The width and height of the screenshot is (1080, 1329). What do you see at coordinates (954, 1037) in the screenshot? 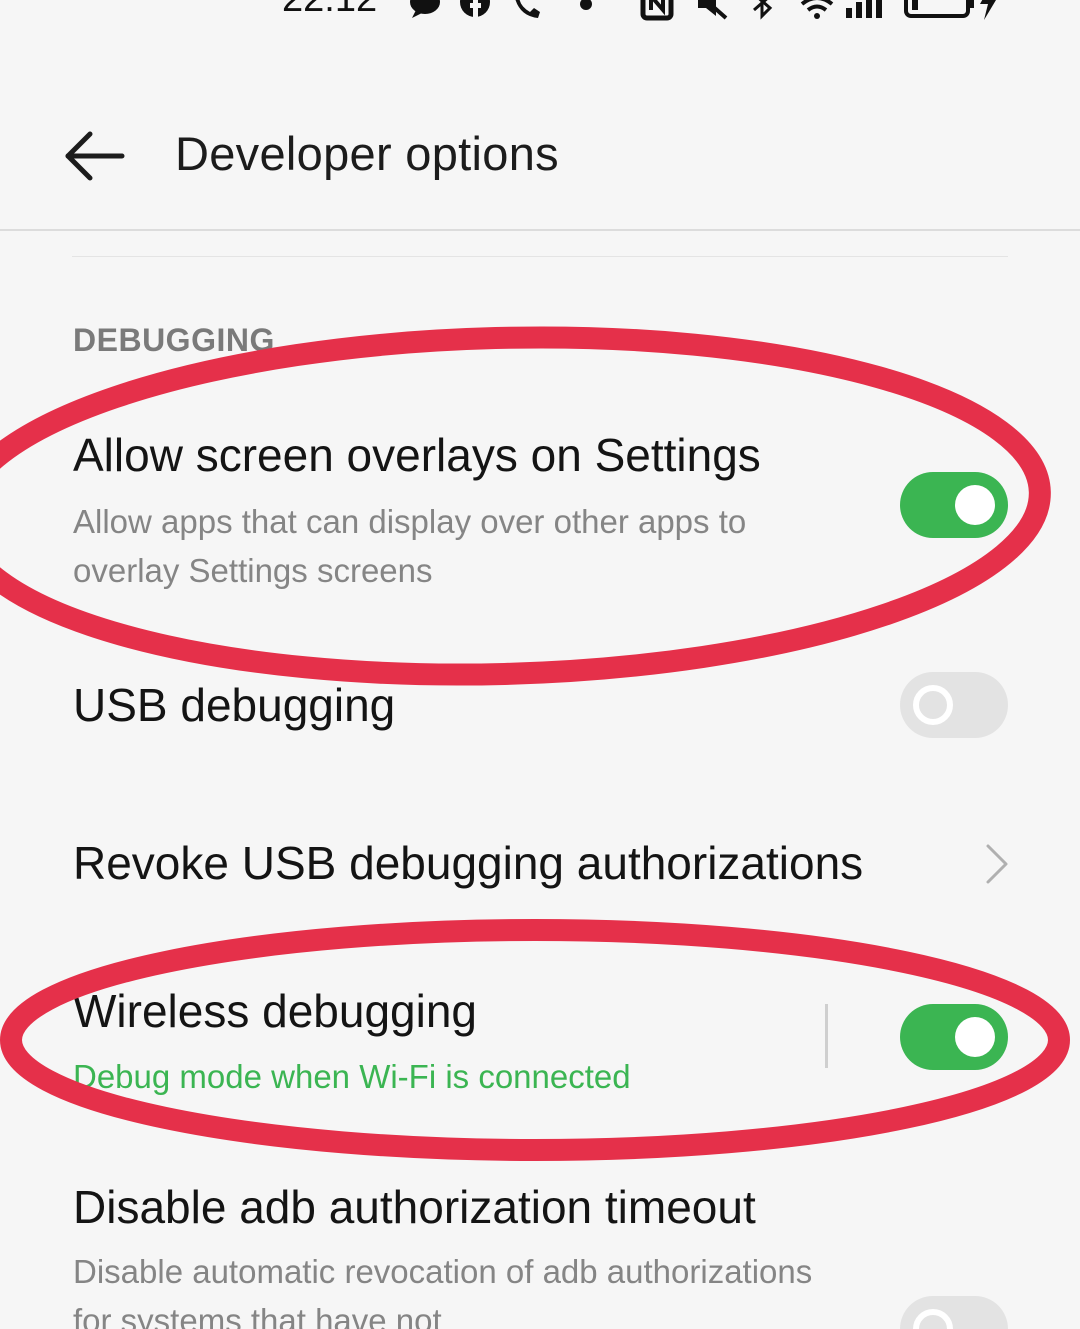
I see `wireless-debugging-toggle` at bounding box center [954, 1037].